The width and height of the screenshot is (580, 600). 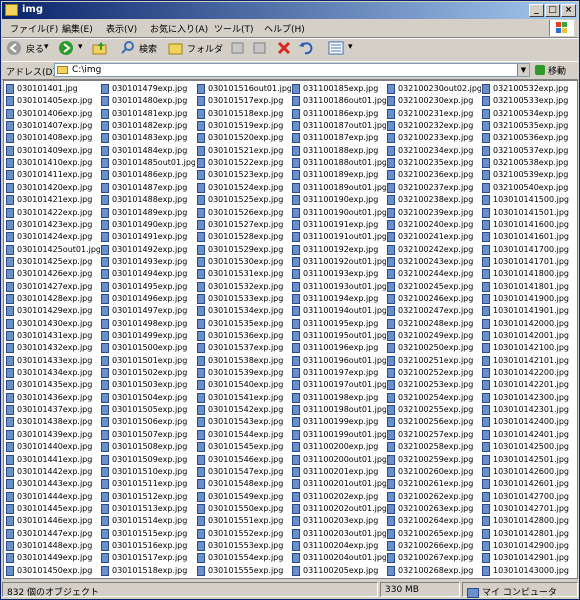 I want to click on file-item: 031100187out01.jpg, so click(x=339, y=126).